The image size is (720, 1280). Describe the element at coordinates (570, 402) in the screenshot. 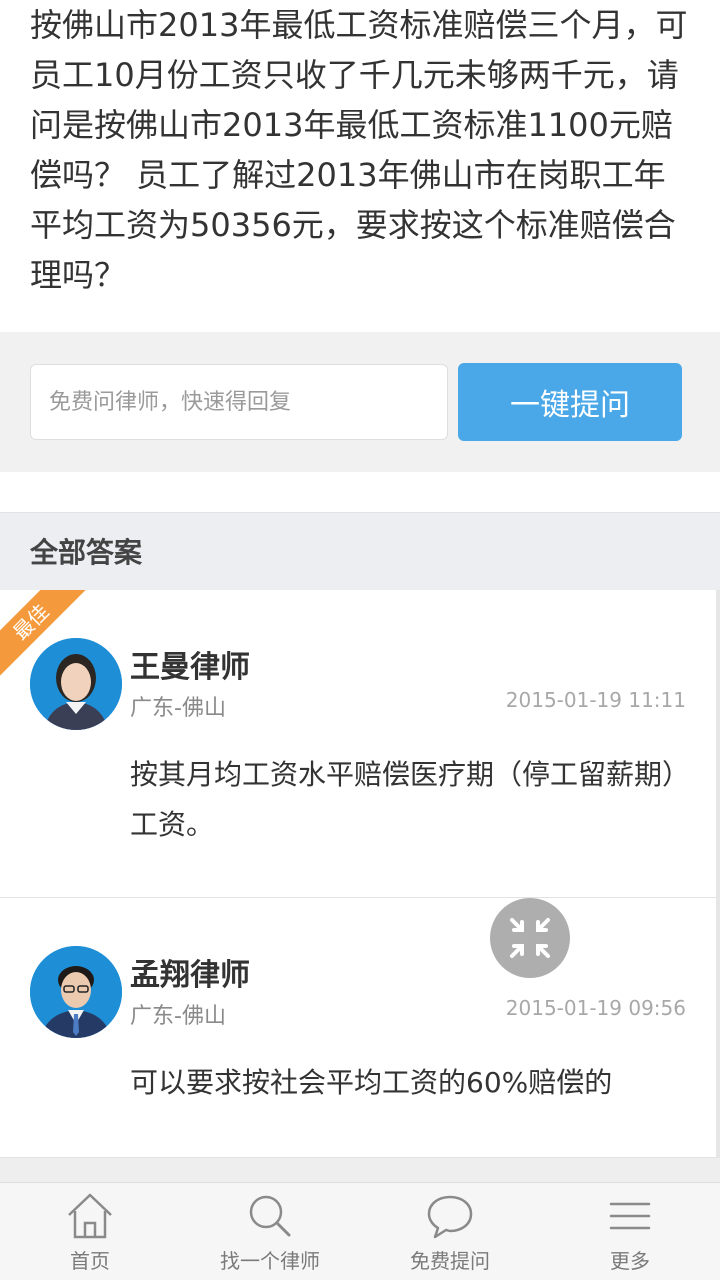

I see `ask-button: 一键提问` at that location.